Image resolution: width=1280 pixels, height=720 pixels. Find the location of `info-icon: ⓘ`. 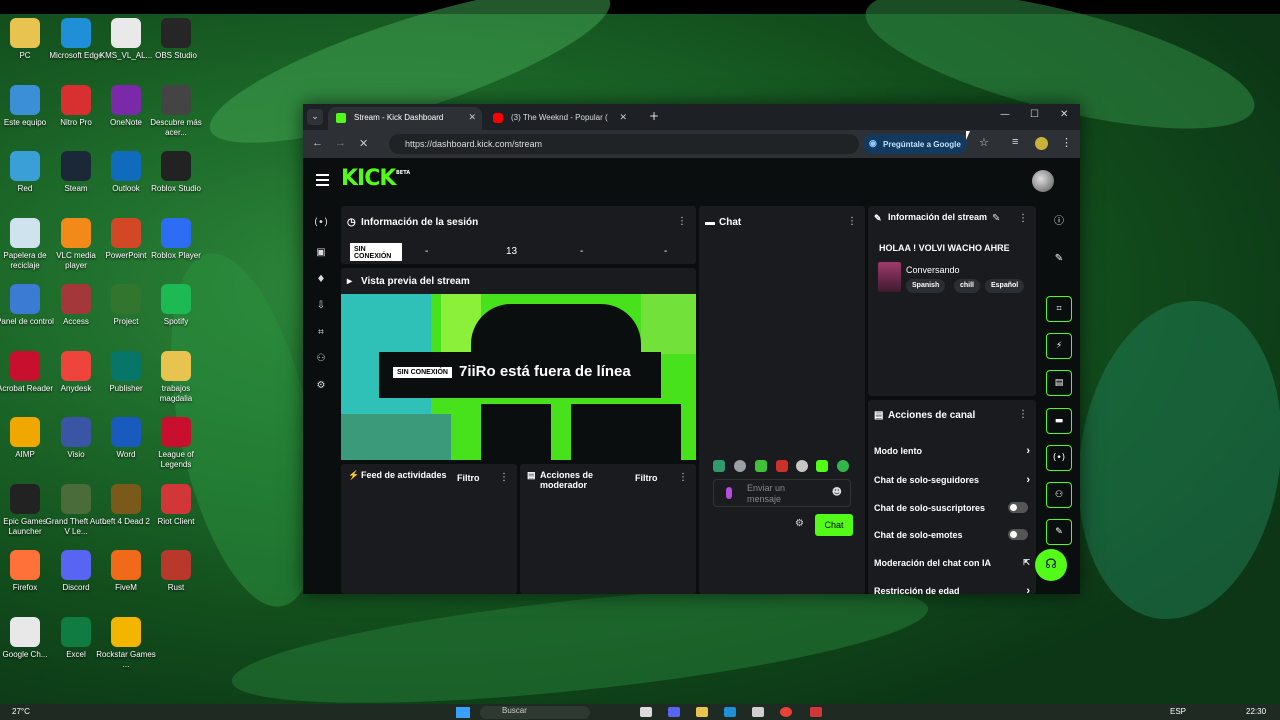

info-icon: ⓘ is located at coordinates (1059, 222).